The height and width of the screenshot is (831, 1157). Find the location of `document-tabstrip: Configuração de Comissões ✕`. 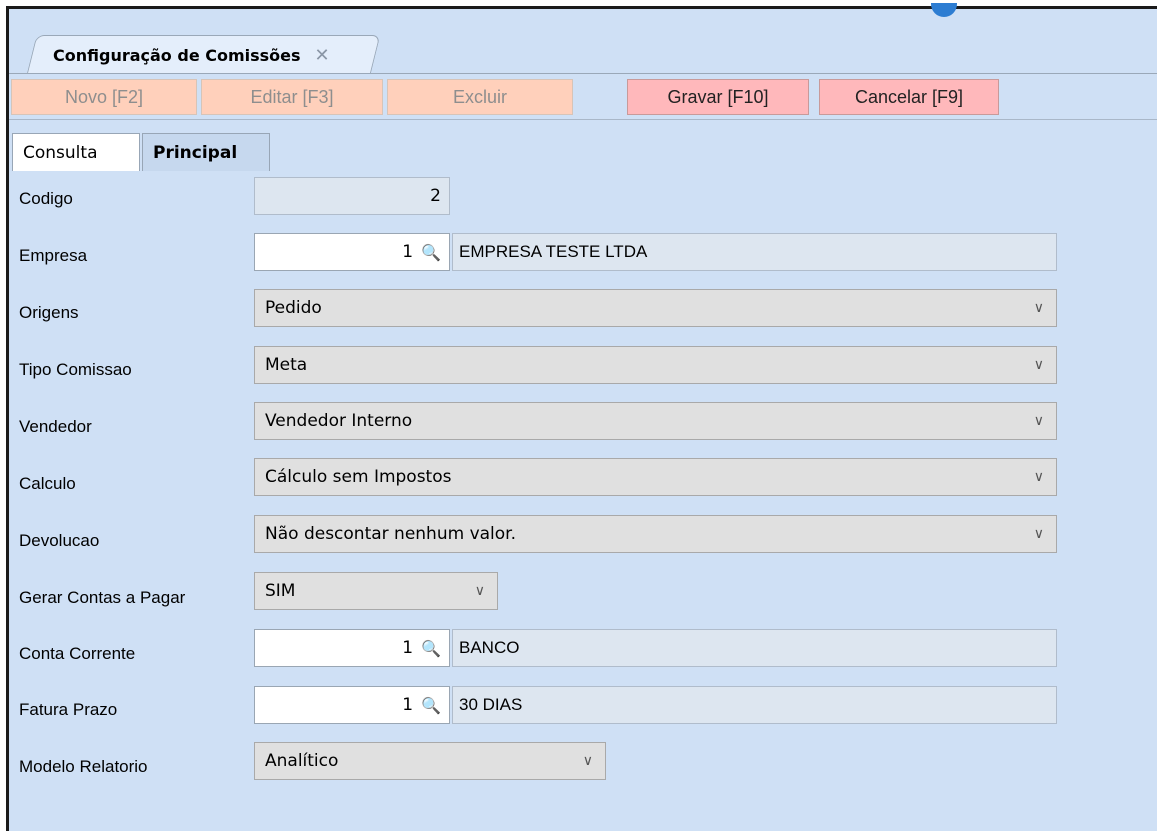

document-tabstrip: Configuração de Comissões ✕ is located at coordinates (583, 54).